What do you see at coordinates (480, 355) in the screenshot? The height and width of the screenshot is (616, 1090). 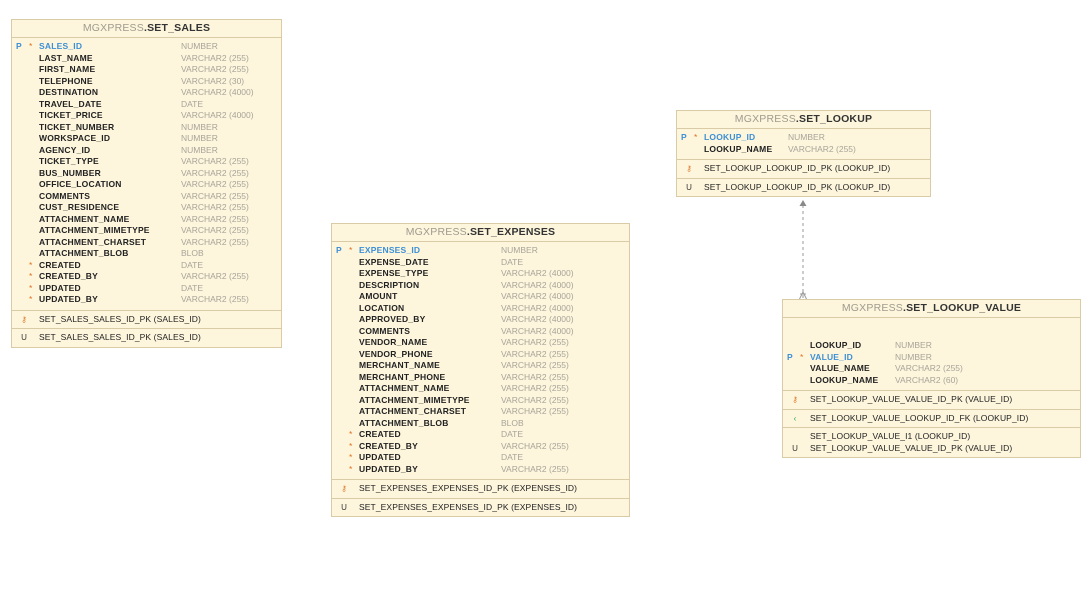 I see `column-row: VENDOR_PHONE VARCHAR2 (255)` at bounding box center [480, 355].